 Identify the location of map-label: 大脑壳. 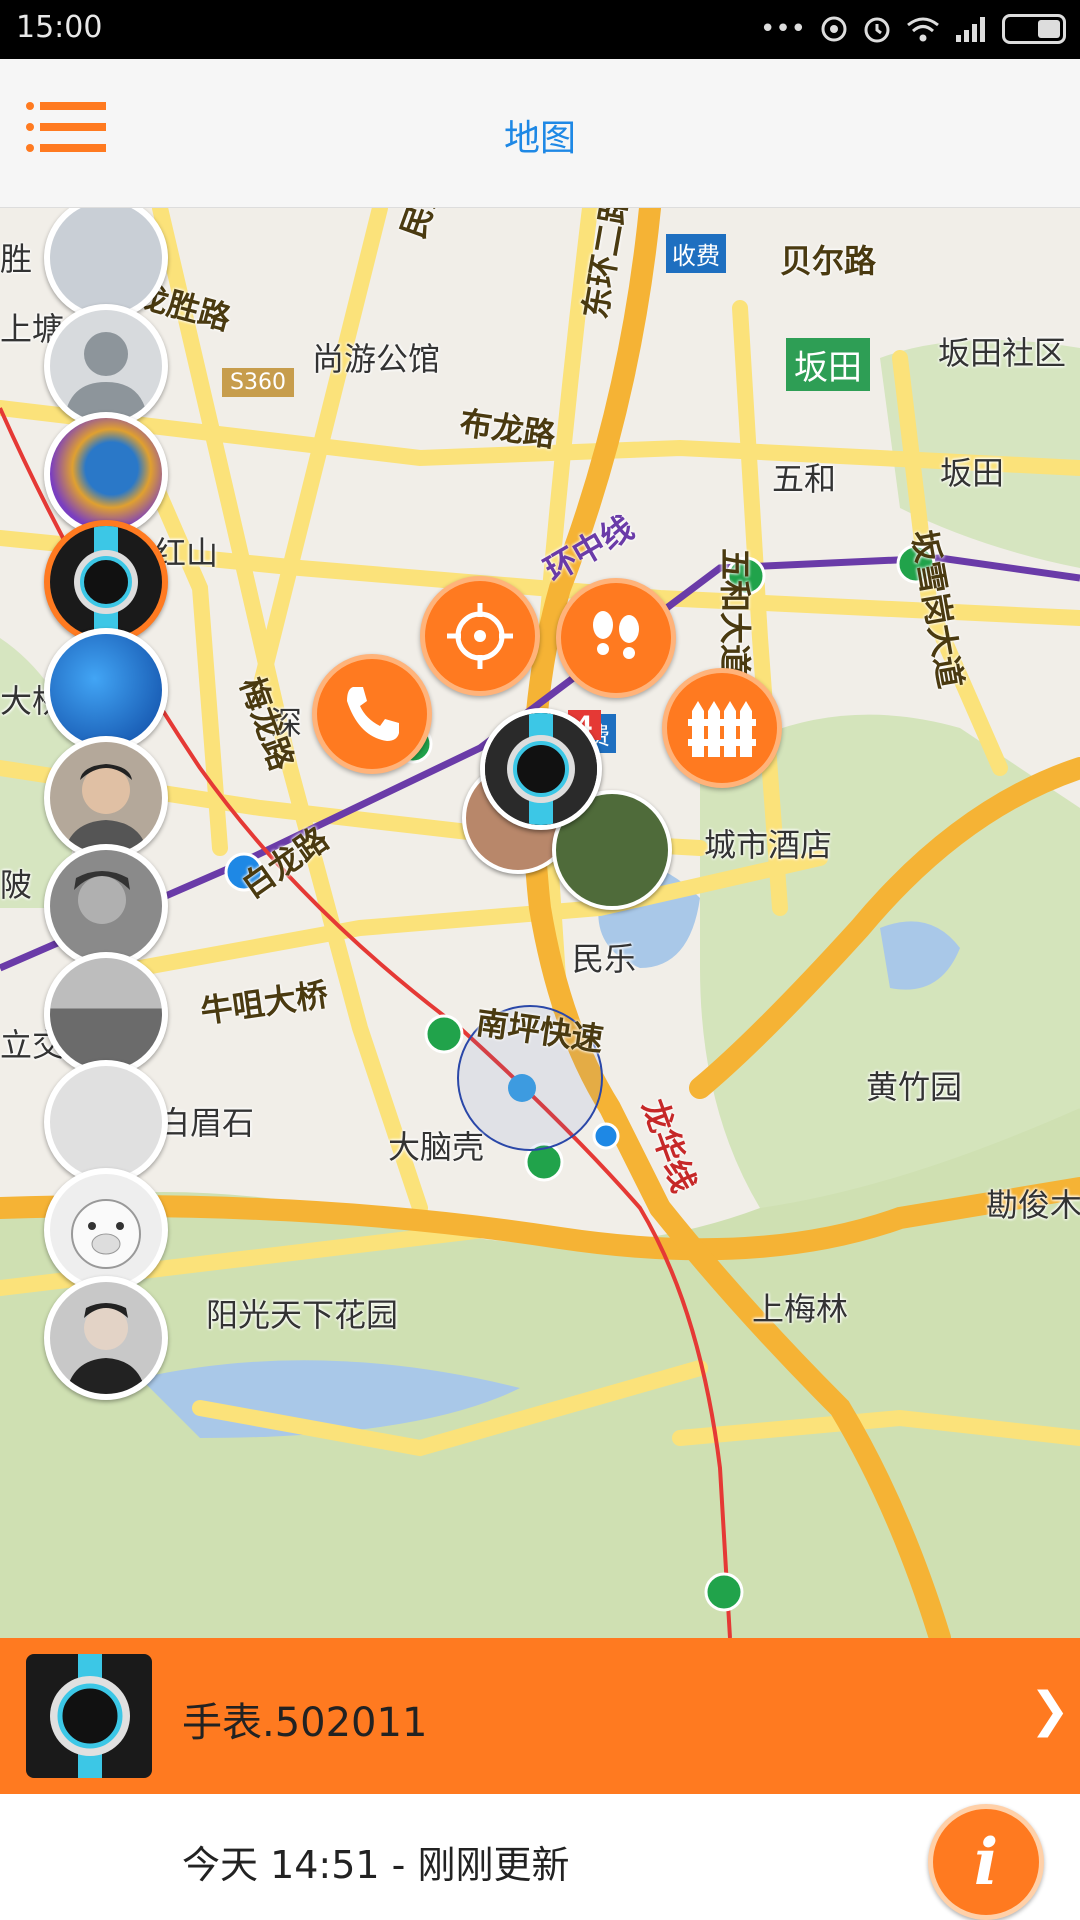
(436, 1147).